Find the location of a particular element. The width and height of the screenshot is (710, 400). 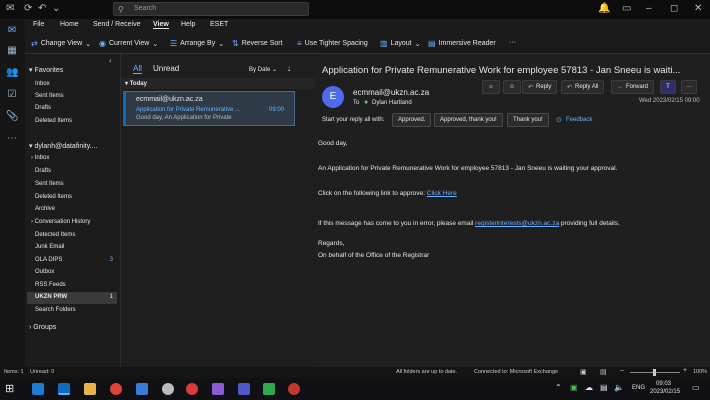

favorites-header: ▾ Favorites is located at coordinates (46, 70).